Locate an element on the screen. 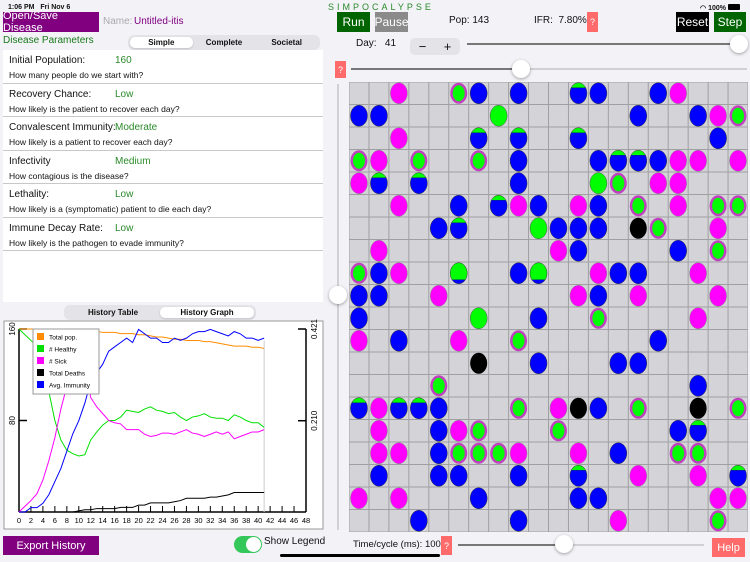 Image resolution: width=750 pixels, height=562 pixels. run-button: Run is located at coordinates (353, 22).